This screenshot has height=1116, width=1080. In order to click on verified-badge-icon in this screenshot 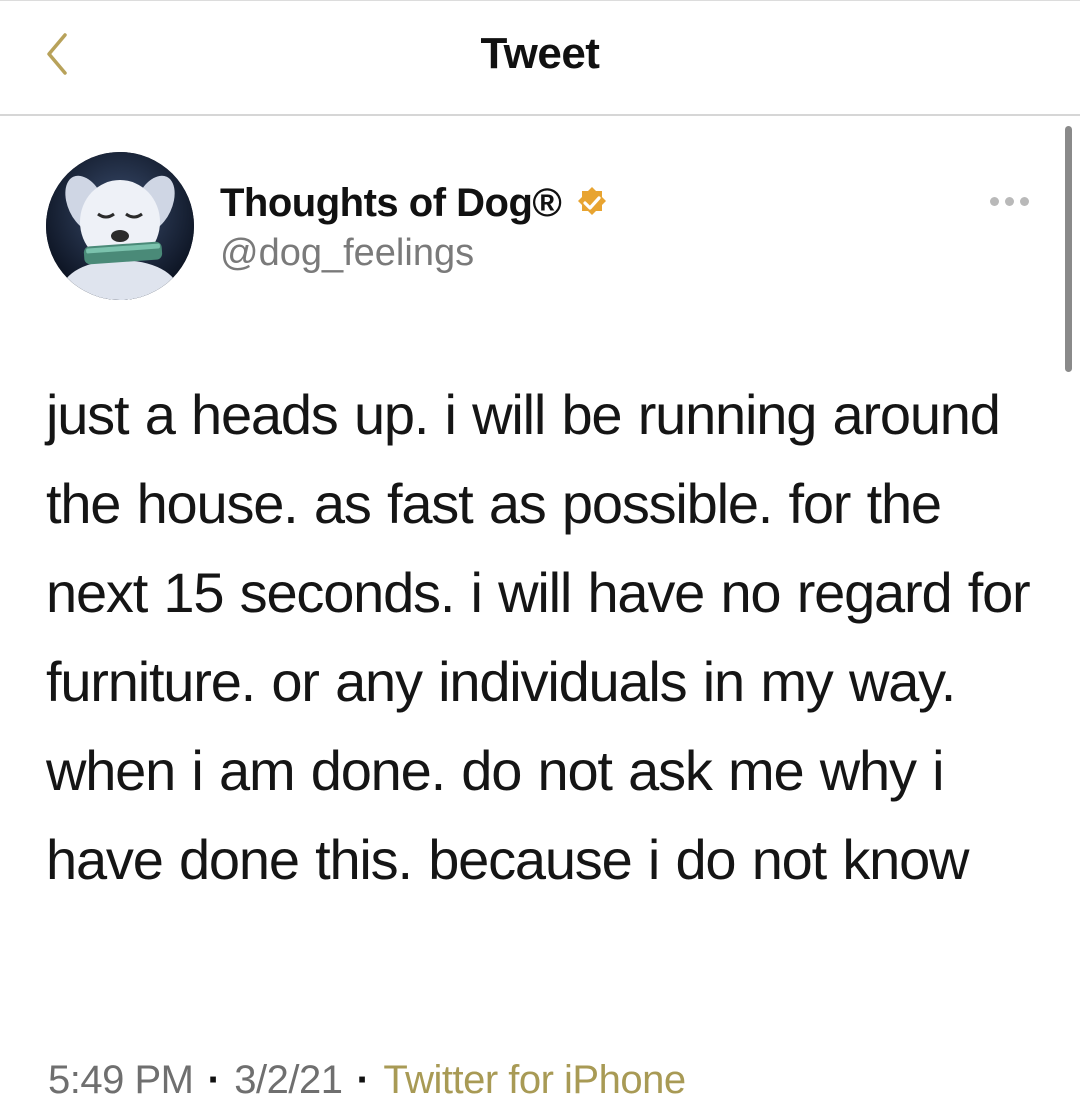, I will do `click(592, 203)`.